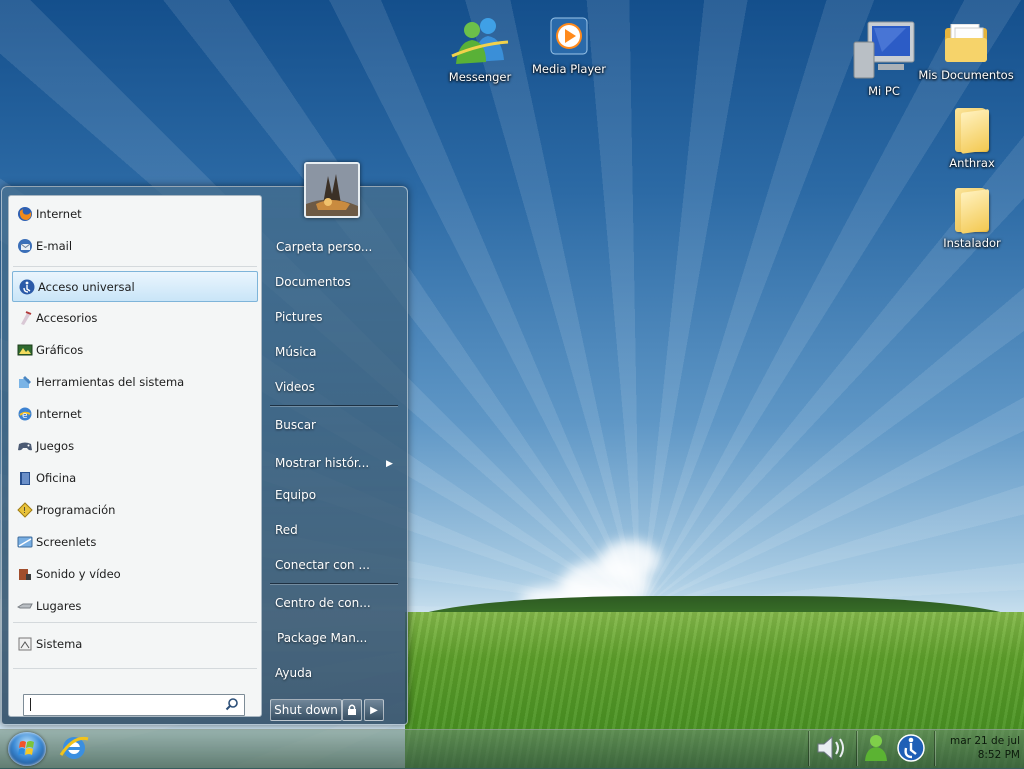 This screenshot has height=769, width=1024. I want to click on program-item-label: Acceso universal, so click(86, 286).